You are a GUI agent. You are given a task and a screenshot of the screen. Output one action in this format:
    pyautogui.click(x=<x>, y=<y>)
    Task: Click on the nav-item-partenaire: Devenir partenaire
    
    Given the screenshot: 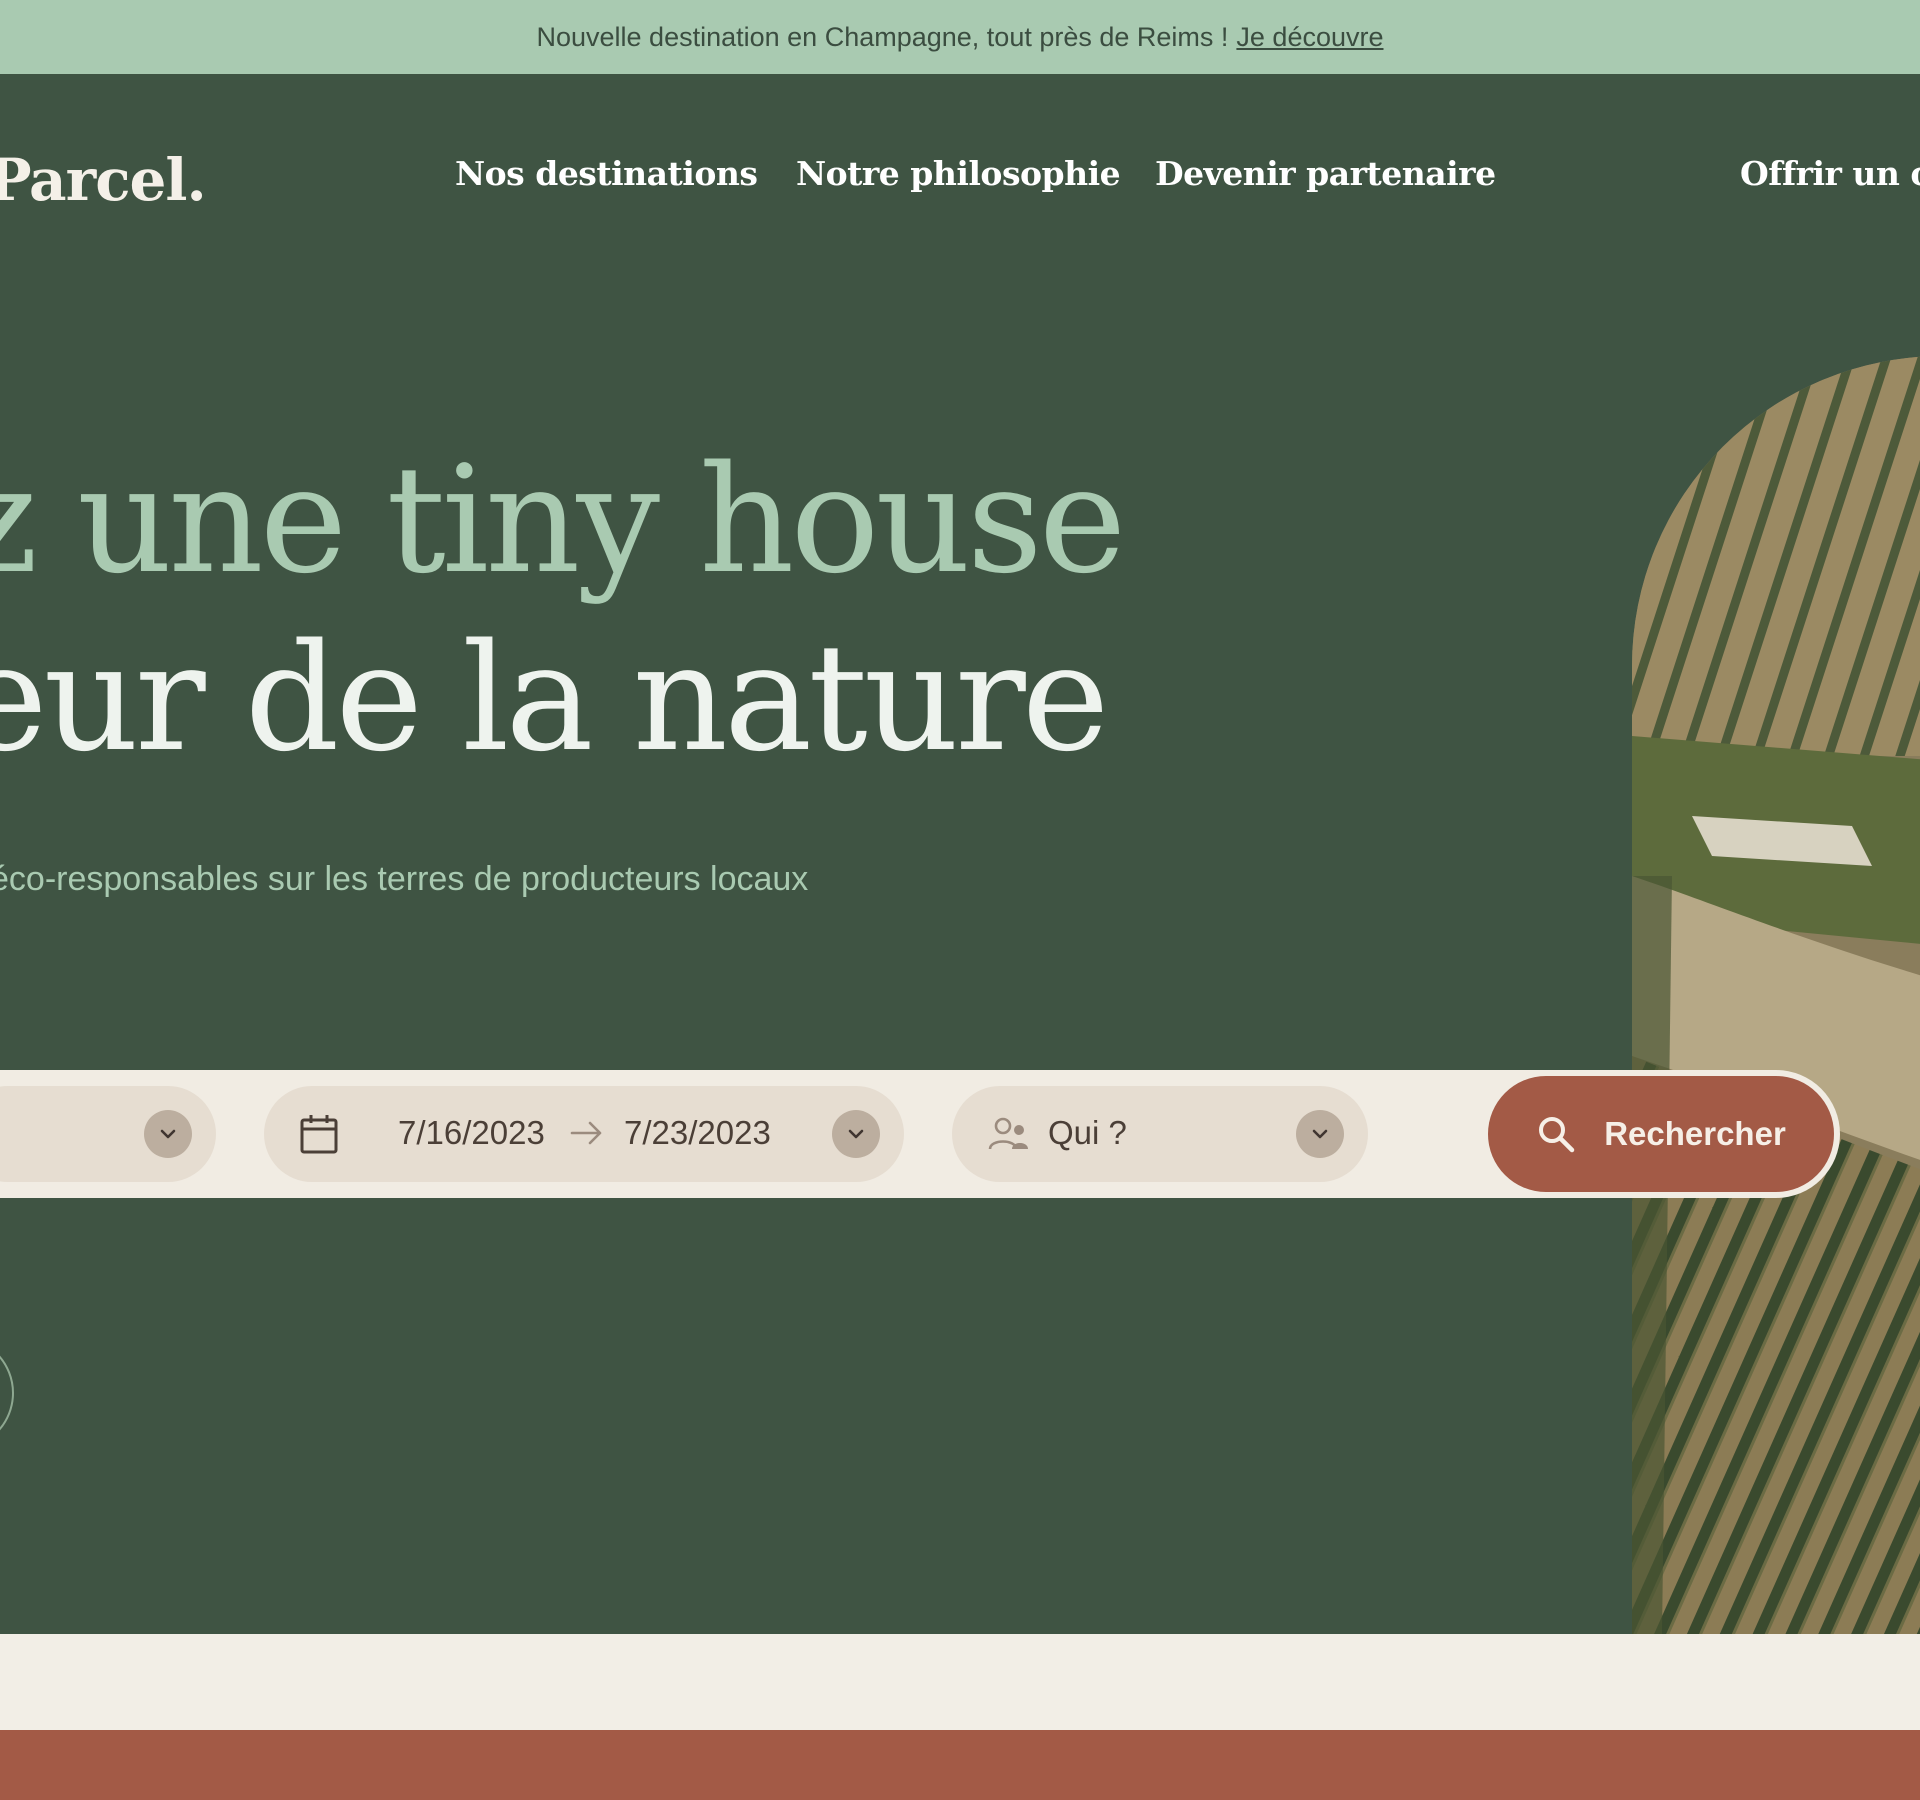 What is the action you would take?
    pyautogui.click(x=1325, y=173)
    